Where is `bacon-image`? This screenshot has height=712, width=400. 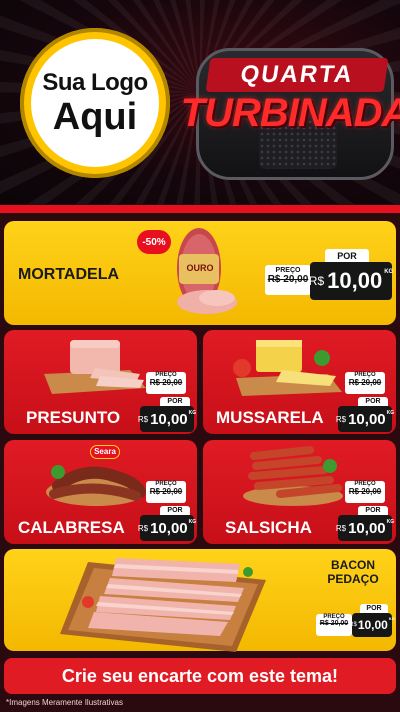
bacon-image is located at coordinates (163, 605).